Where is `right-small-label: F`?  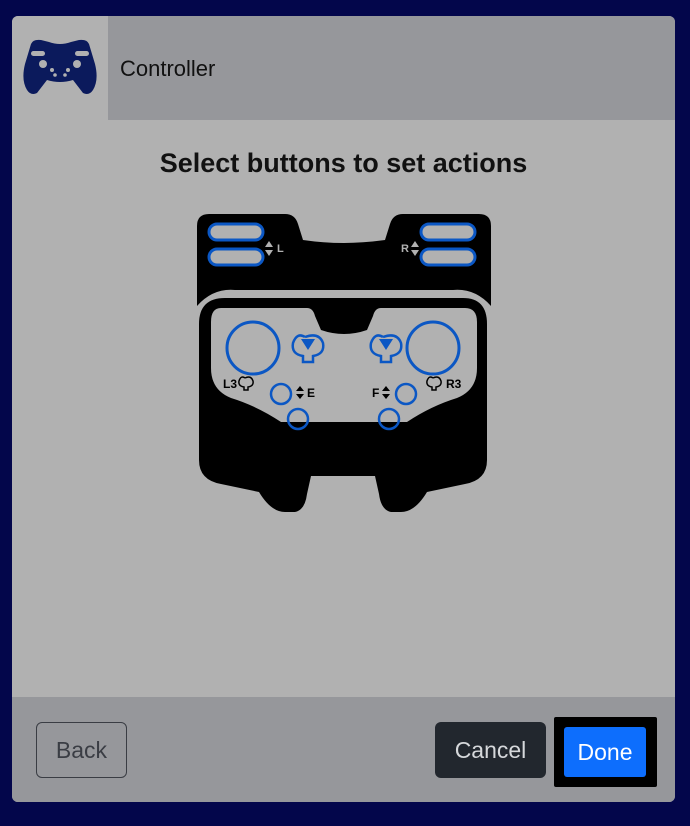
right-small-label: F is located at coordinates (375, 393).